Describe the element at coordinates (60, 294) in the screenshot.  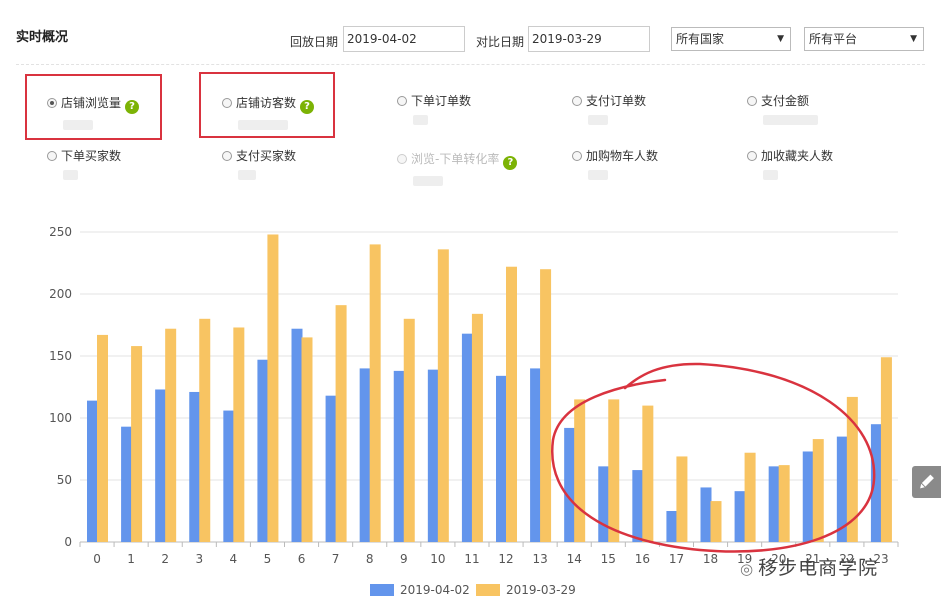
I see `y-tick-label: 200` at that location.